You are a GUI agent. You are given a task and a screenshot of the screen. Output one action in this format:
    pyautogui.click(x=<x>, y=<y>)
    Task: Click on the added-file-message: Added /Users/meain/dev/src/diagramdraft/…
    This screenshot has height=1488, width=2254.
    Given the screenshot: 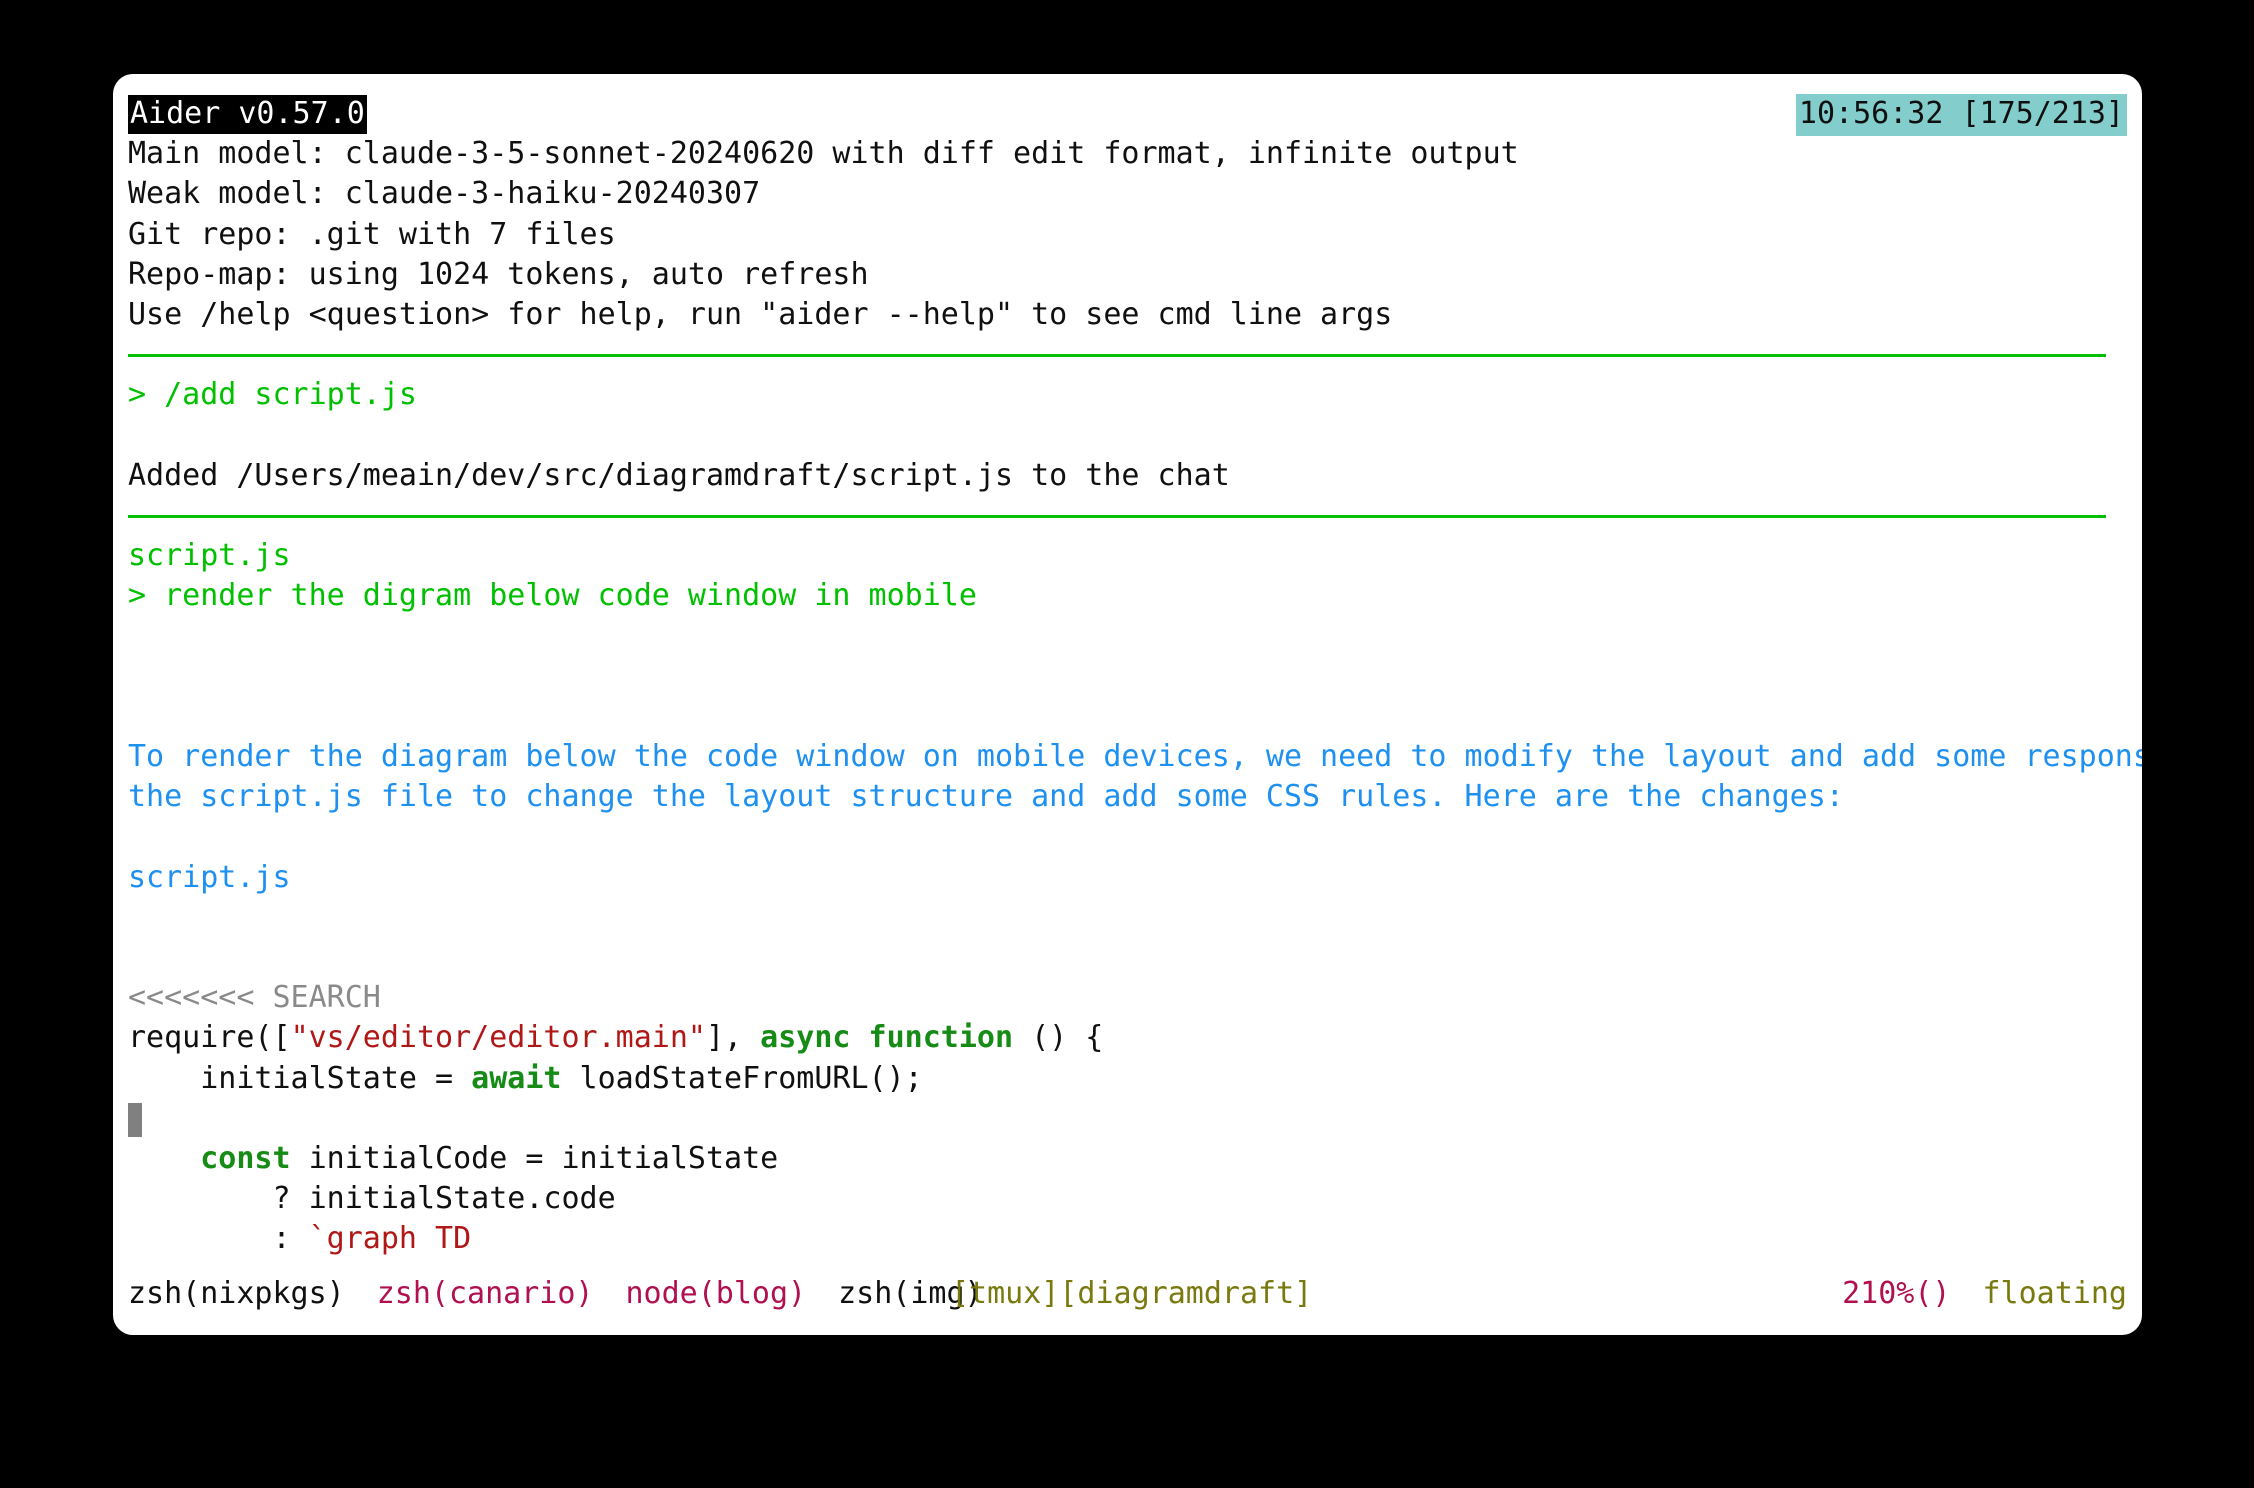 What is the action you would take?
    pyautogui.click(x=679, y=475)
    